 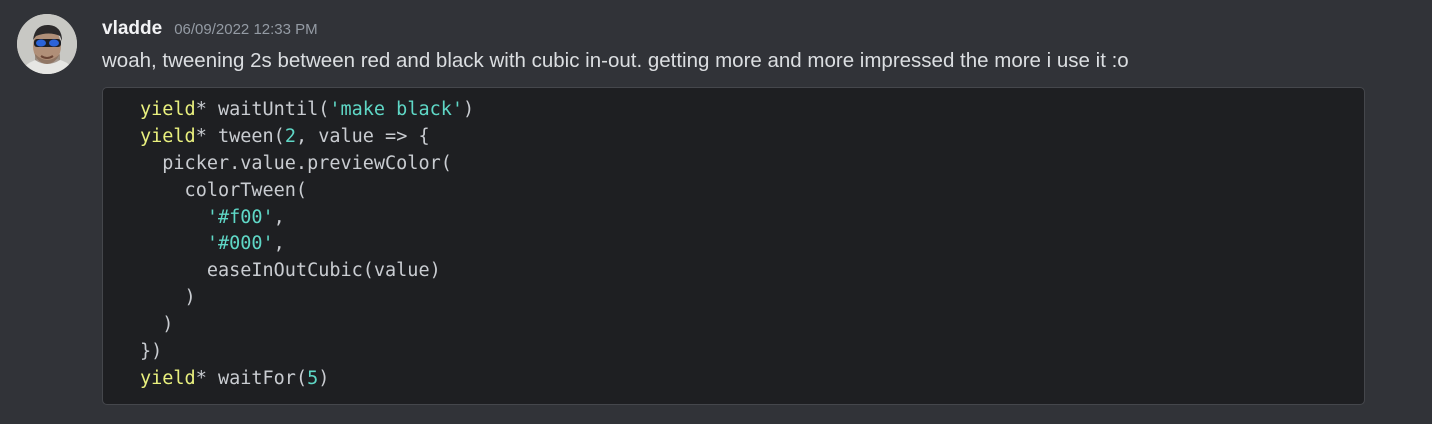 I want to click on code-token: colorTween(, so click(x=224, y=190).